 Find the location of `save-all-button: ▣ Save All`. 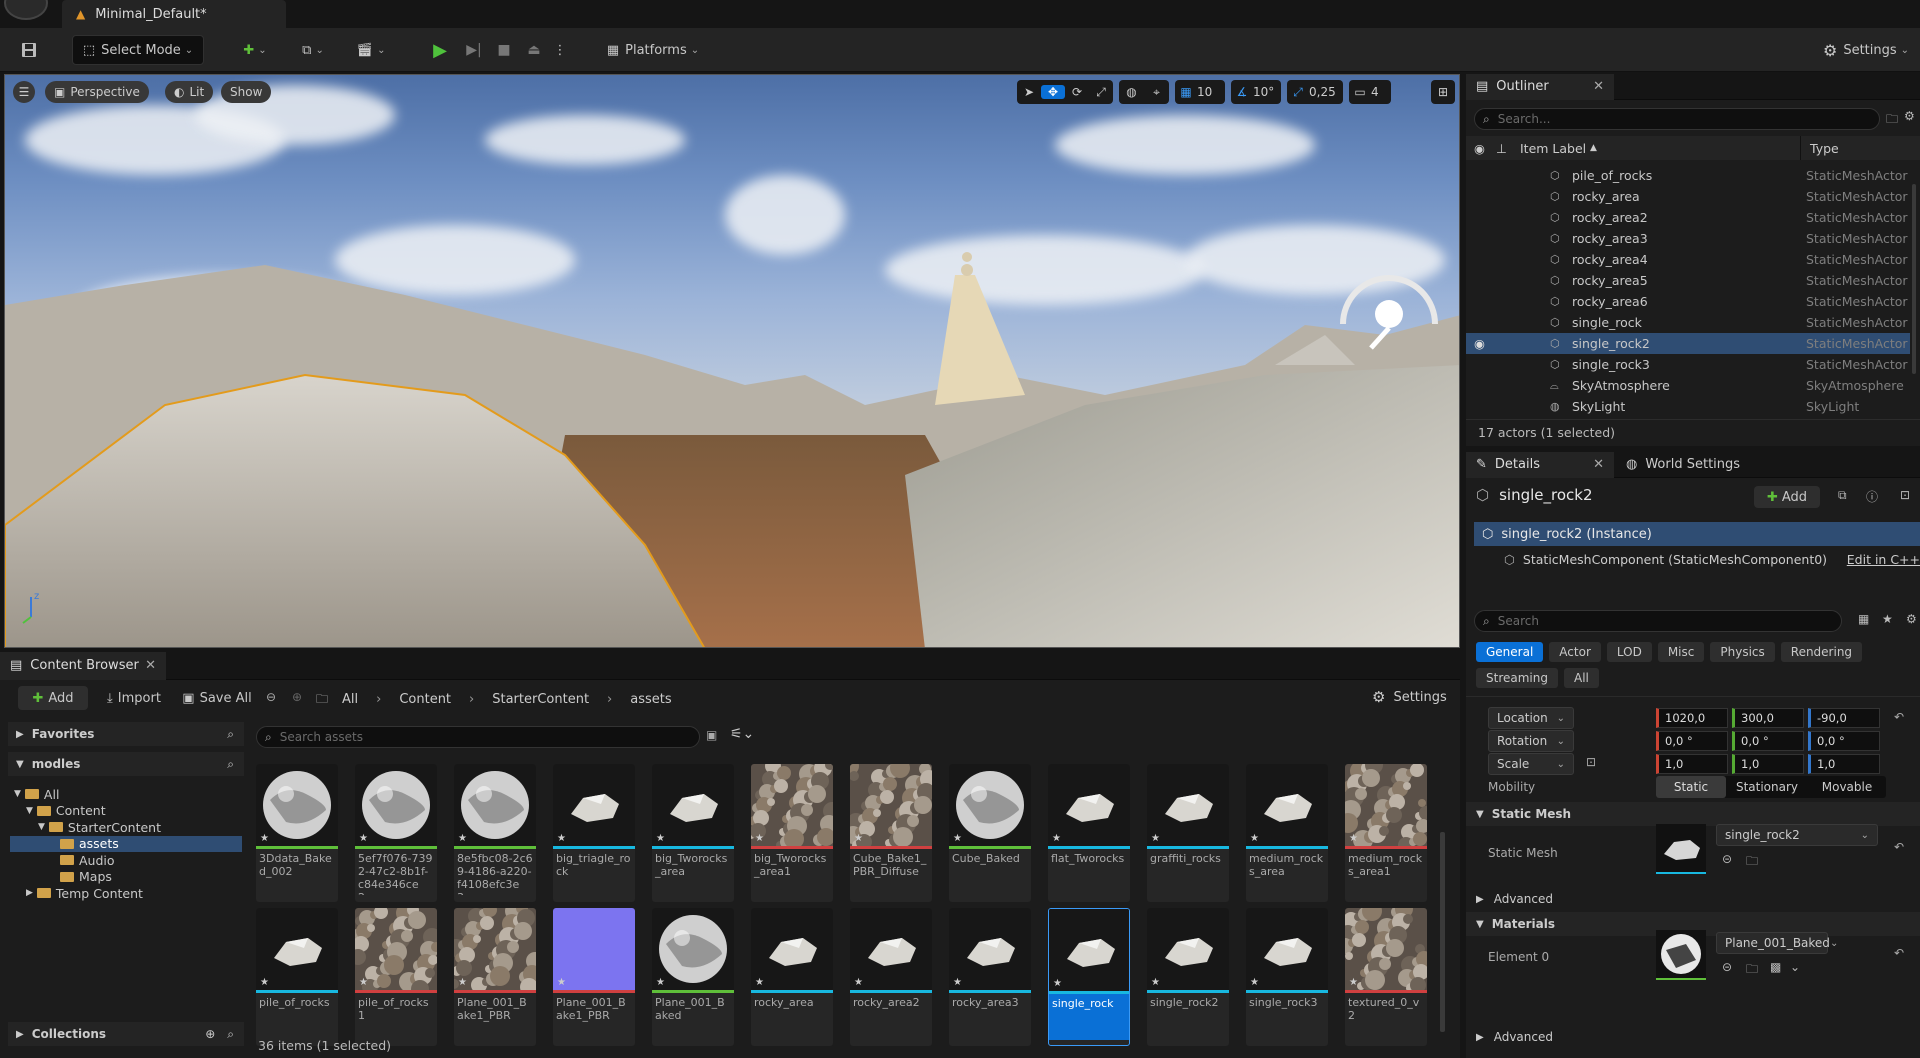

save-all-button: ▣ Save All is located at coordinates (217, 698).